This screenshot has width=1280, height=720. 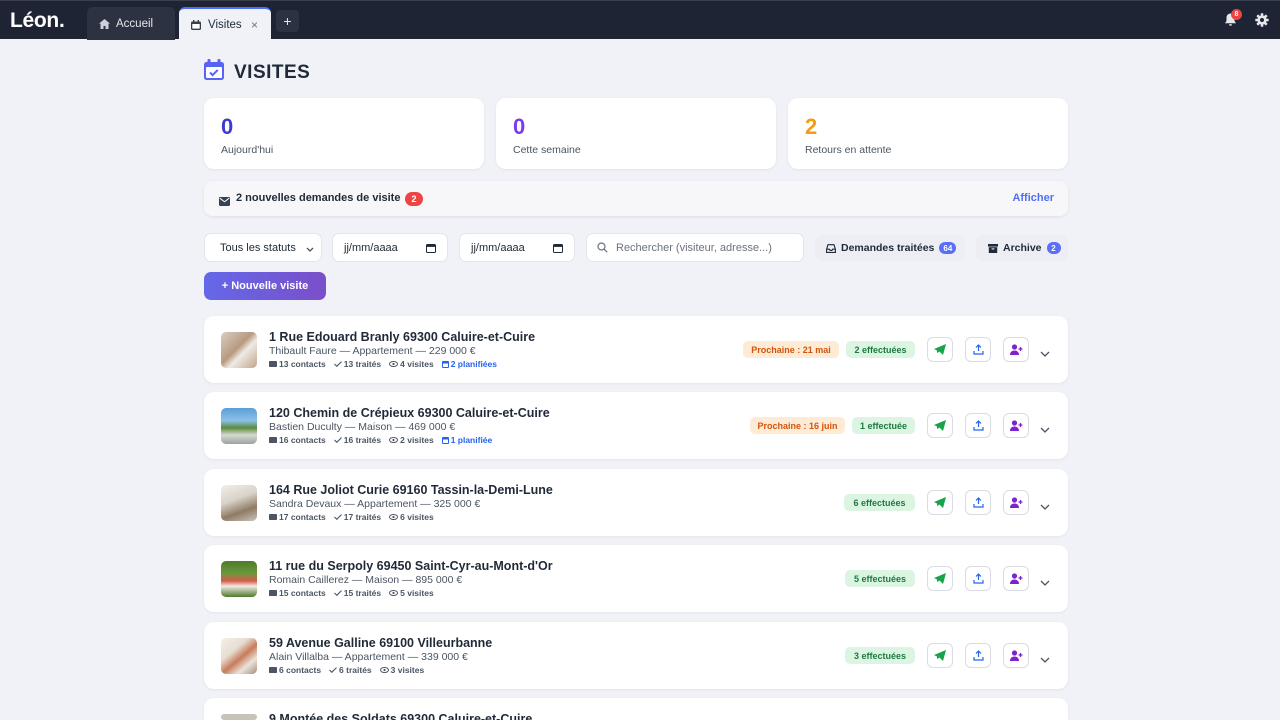 What do you see at coordinates (302, 364) in the screenshot?
I see `contacts-count: 13 contacts` at bounding box center [302, 364].